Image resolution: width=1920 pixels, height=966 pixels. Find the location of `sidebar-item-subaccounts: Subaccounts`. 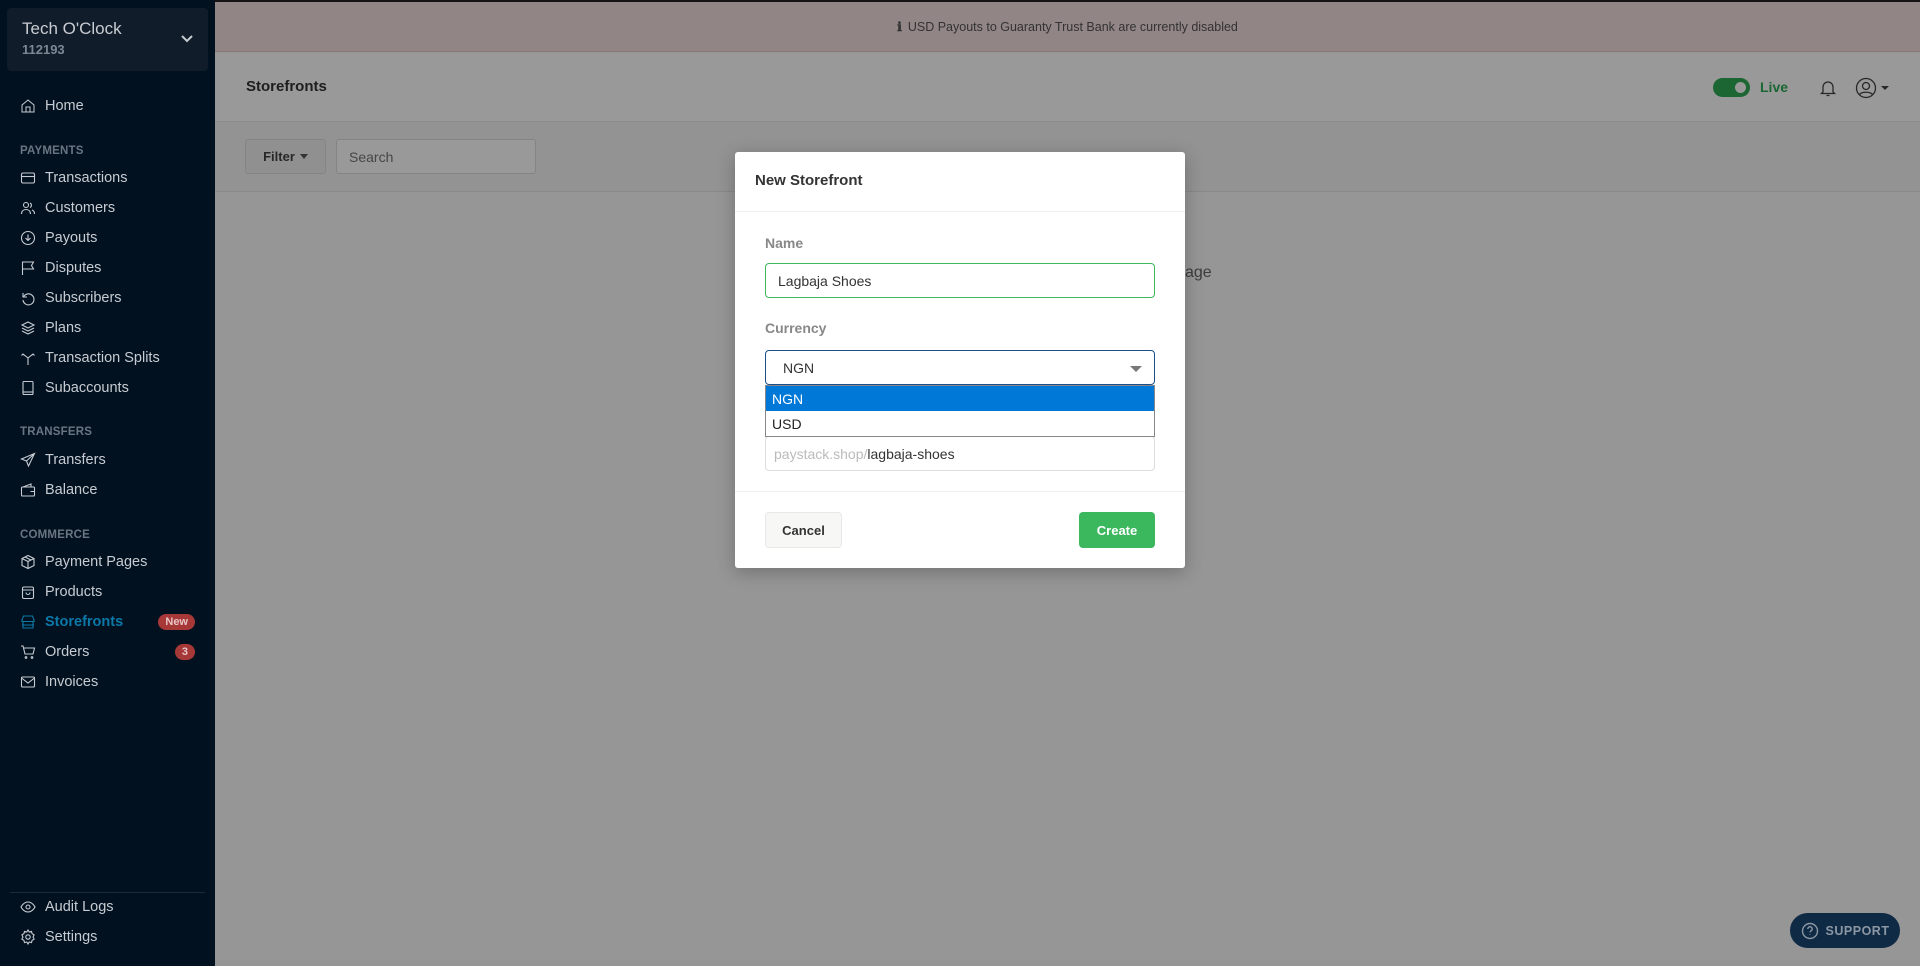

sidebar-item-subaccounts: Subaccounts is located at coordinates (107, 388).